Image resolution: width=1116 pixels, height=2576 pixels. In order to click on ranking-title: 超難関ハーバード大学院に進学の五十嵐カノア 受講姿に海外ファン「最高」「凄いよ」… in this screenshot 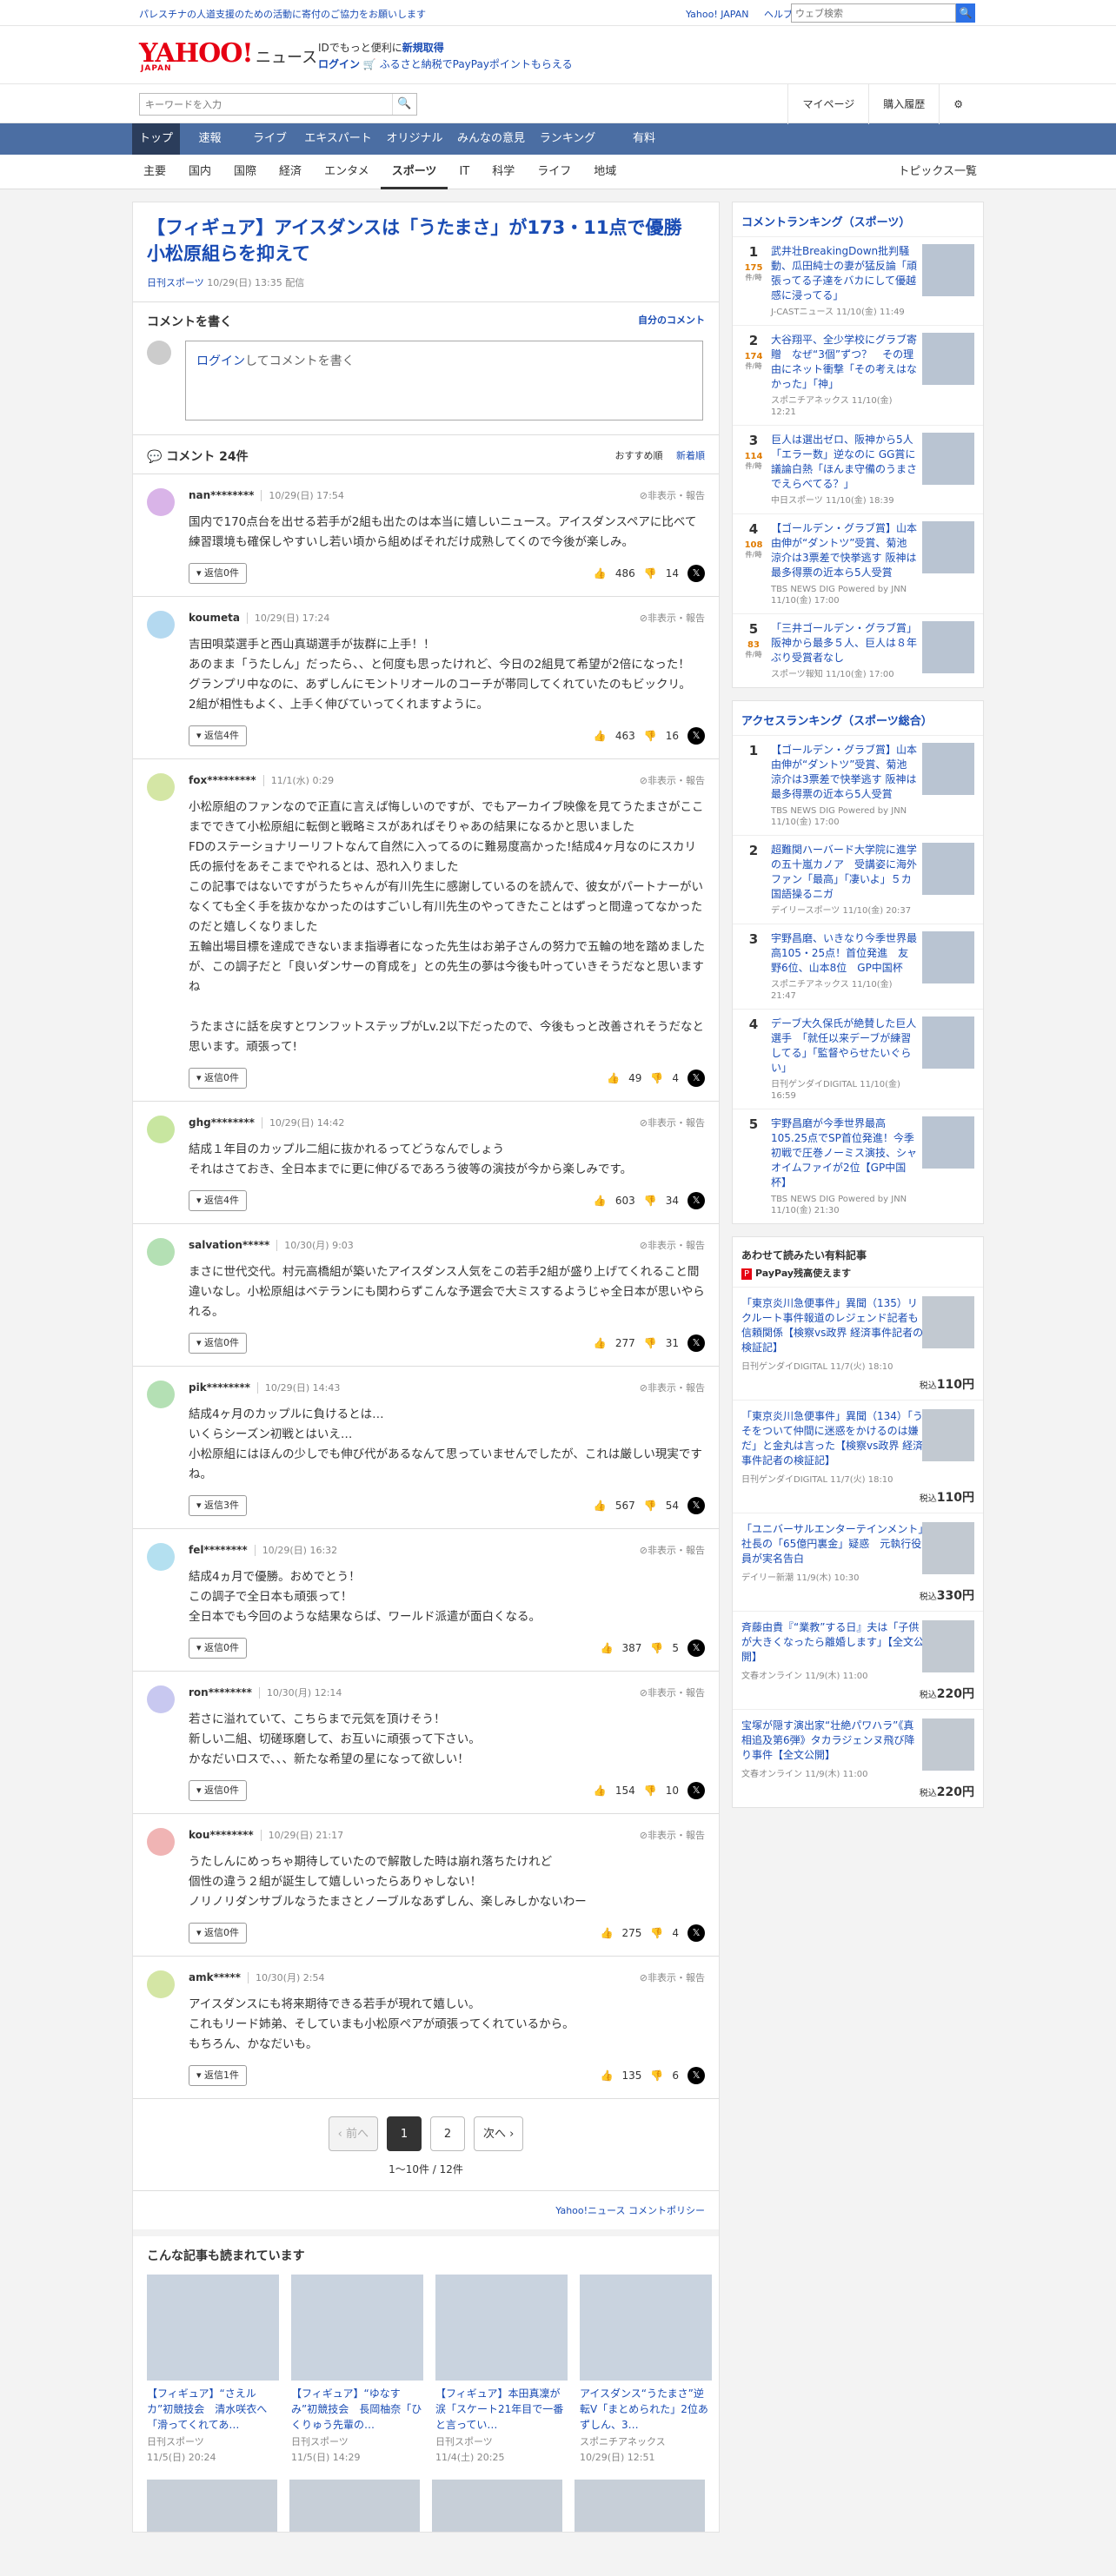, I will do `click(844, 872)`.